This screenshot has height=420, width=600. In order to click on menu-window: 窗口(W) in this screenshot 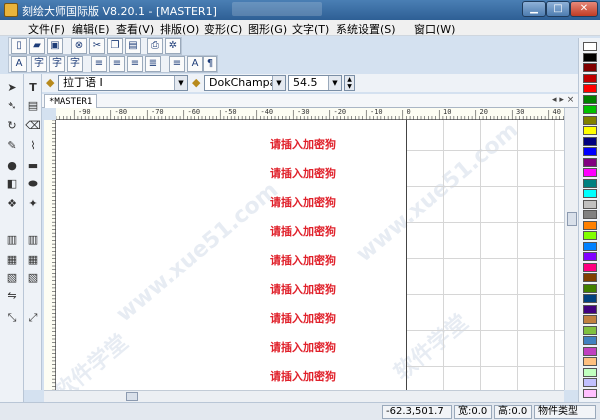, I will do `click(434, 29)`.